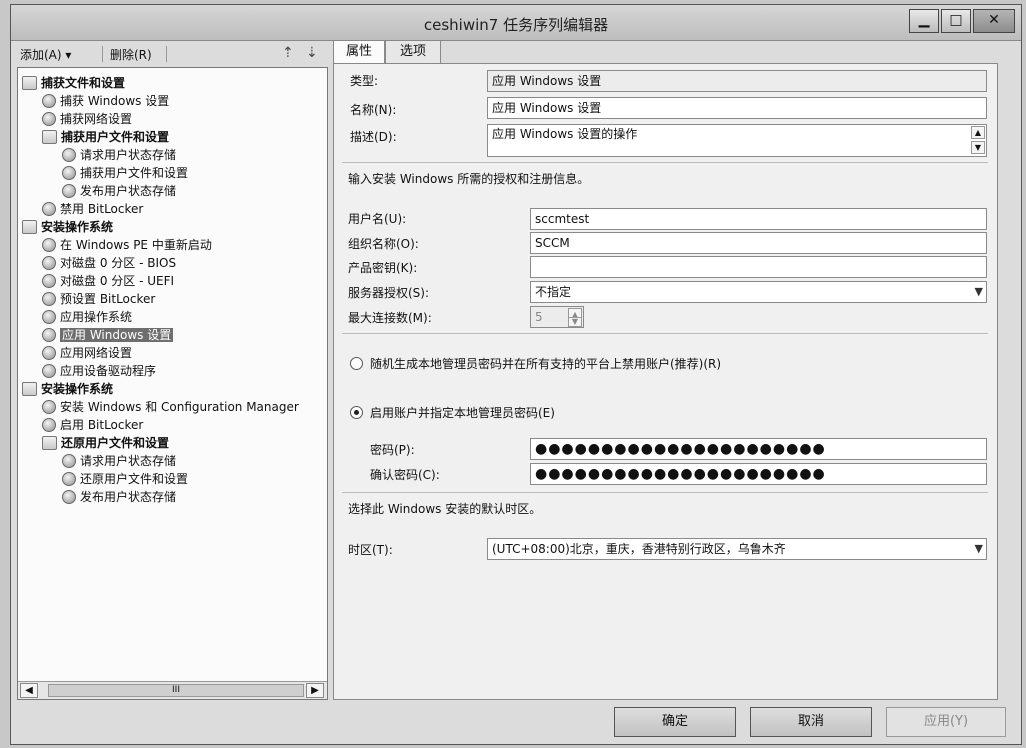 This screenshot has height=748, width=1026. Describe the element at coordinates (356, 363) in the screenshot. I see `random-password-radio` at that location.